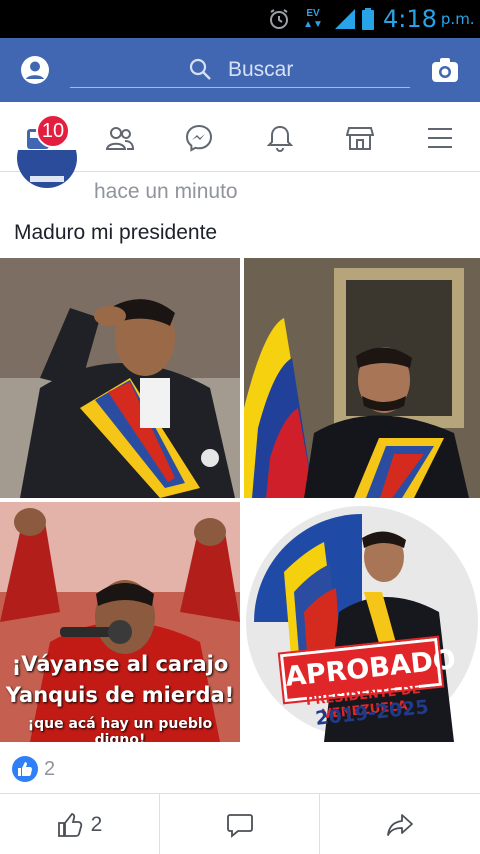 The width and height of the screenshot is (480, 854). I want to click on reactions-summary: 2, so click(33, 769).